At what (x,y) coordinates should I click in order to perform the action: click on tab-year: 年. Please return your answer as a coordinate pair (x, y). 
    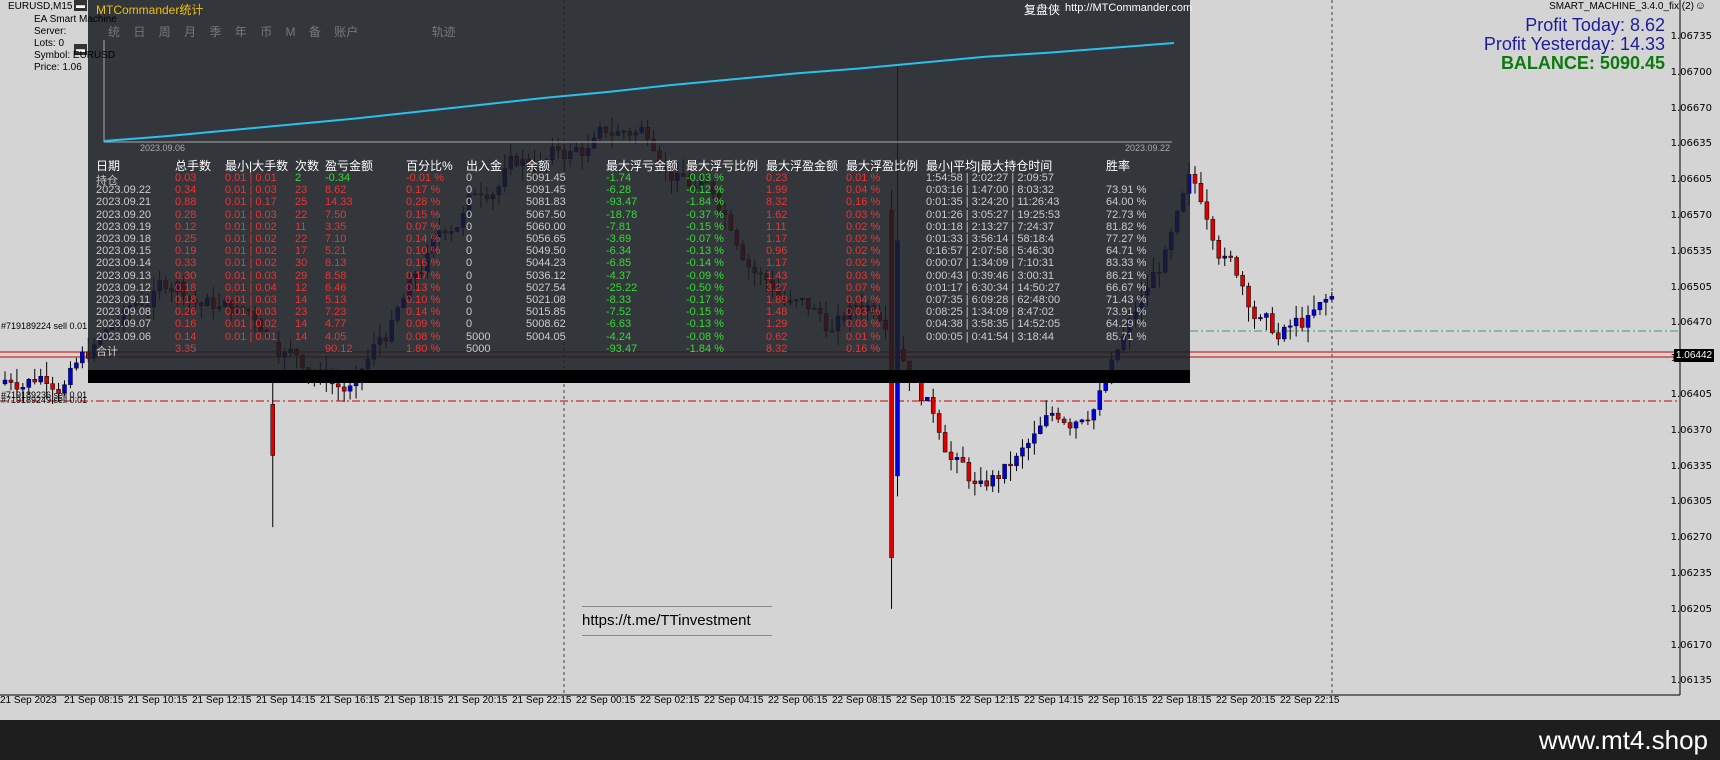
    Looking at the image, I should click on (241, 32).